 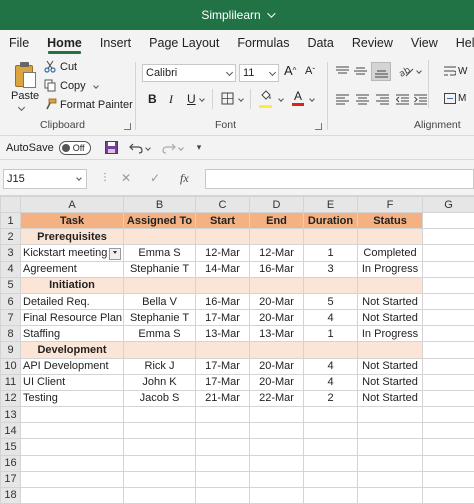 I want to click on format-painter-button: Format Painter, so click(x=88, y=104).